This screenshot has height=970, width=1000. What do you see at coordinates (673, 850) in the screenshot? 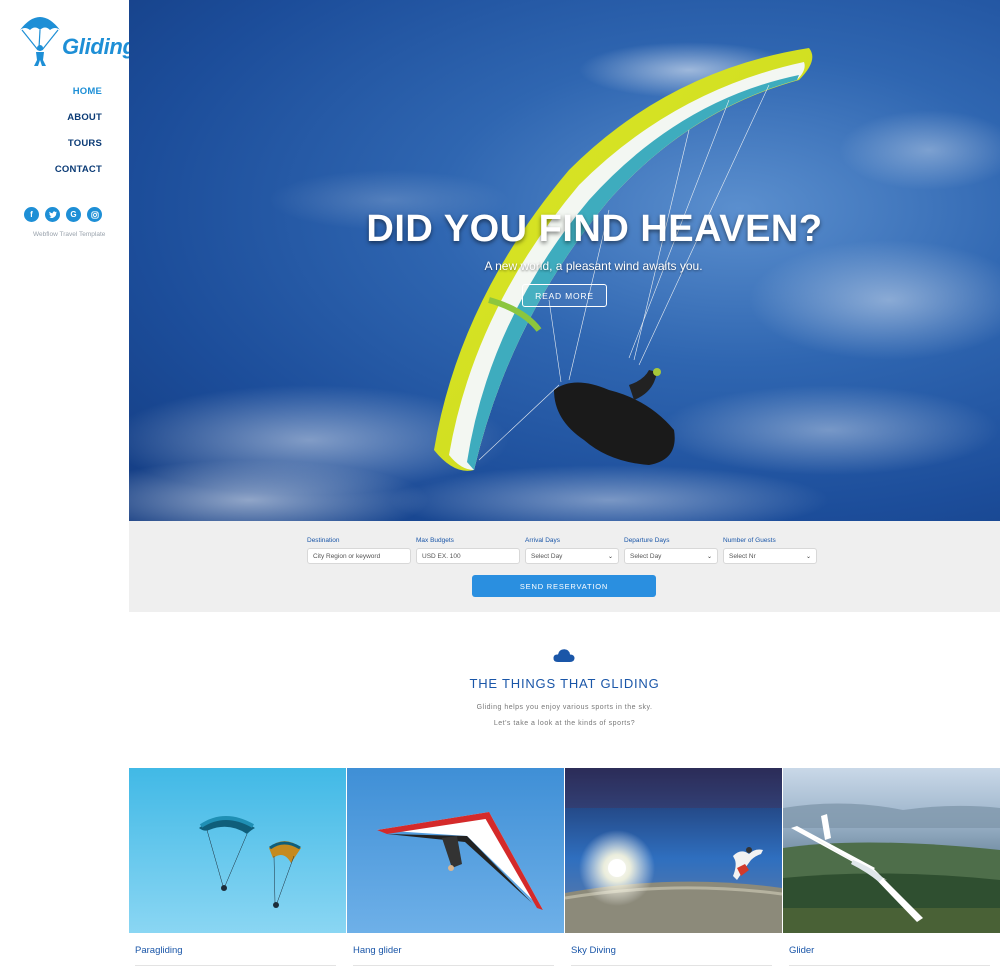
I see `sky-diving-image` at bounding box center [673, 850].